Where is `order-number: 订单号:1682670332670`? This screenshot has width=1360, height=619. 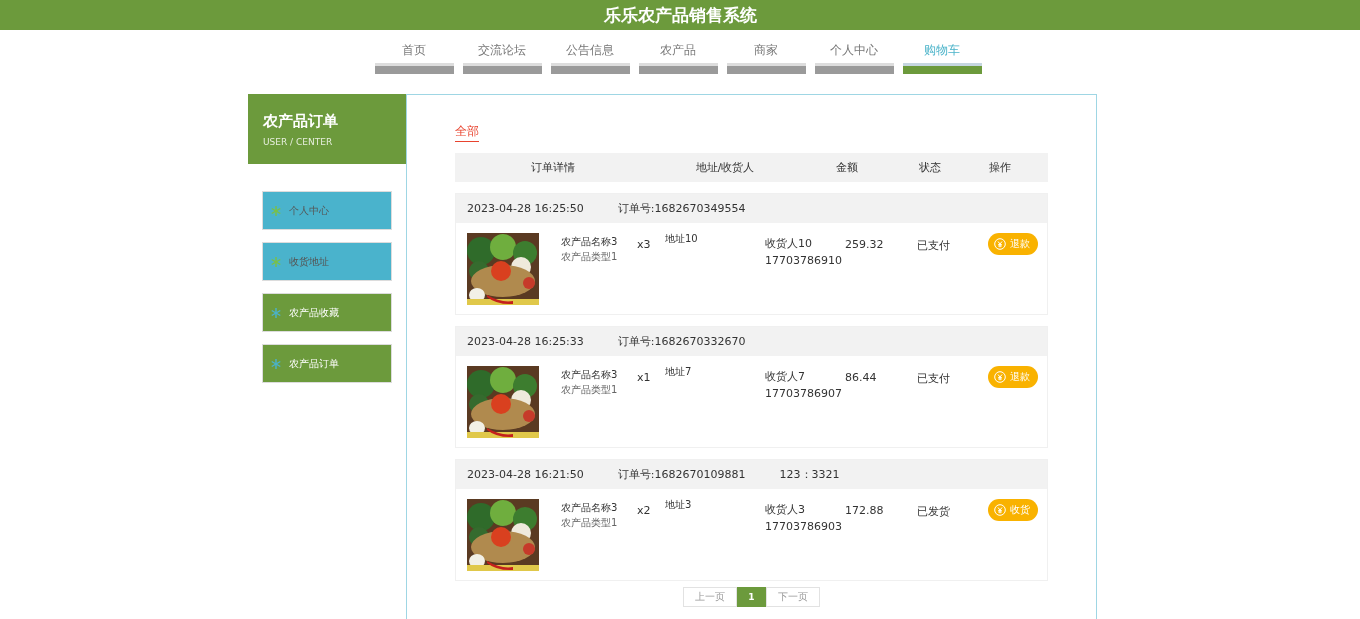 order-number: 订单号:1682670332670 is located at coordinates (681, 341).